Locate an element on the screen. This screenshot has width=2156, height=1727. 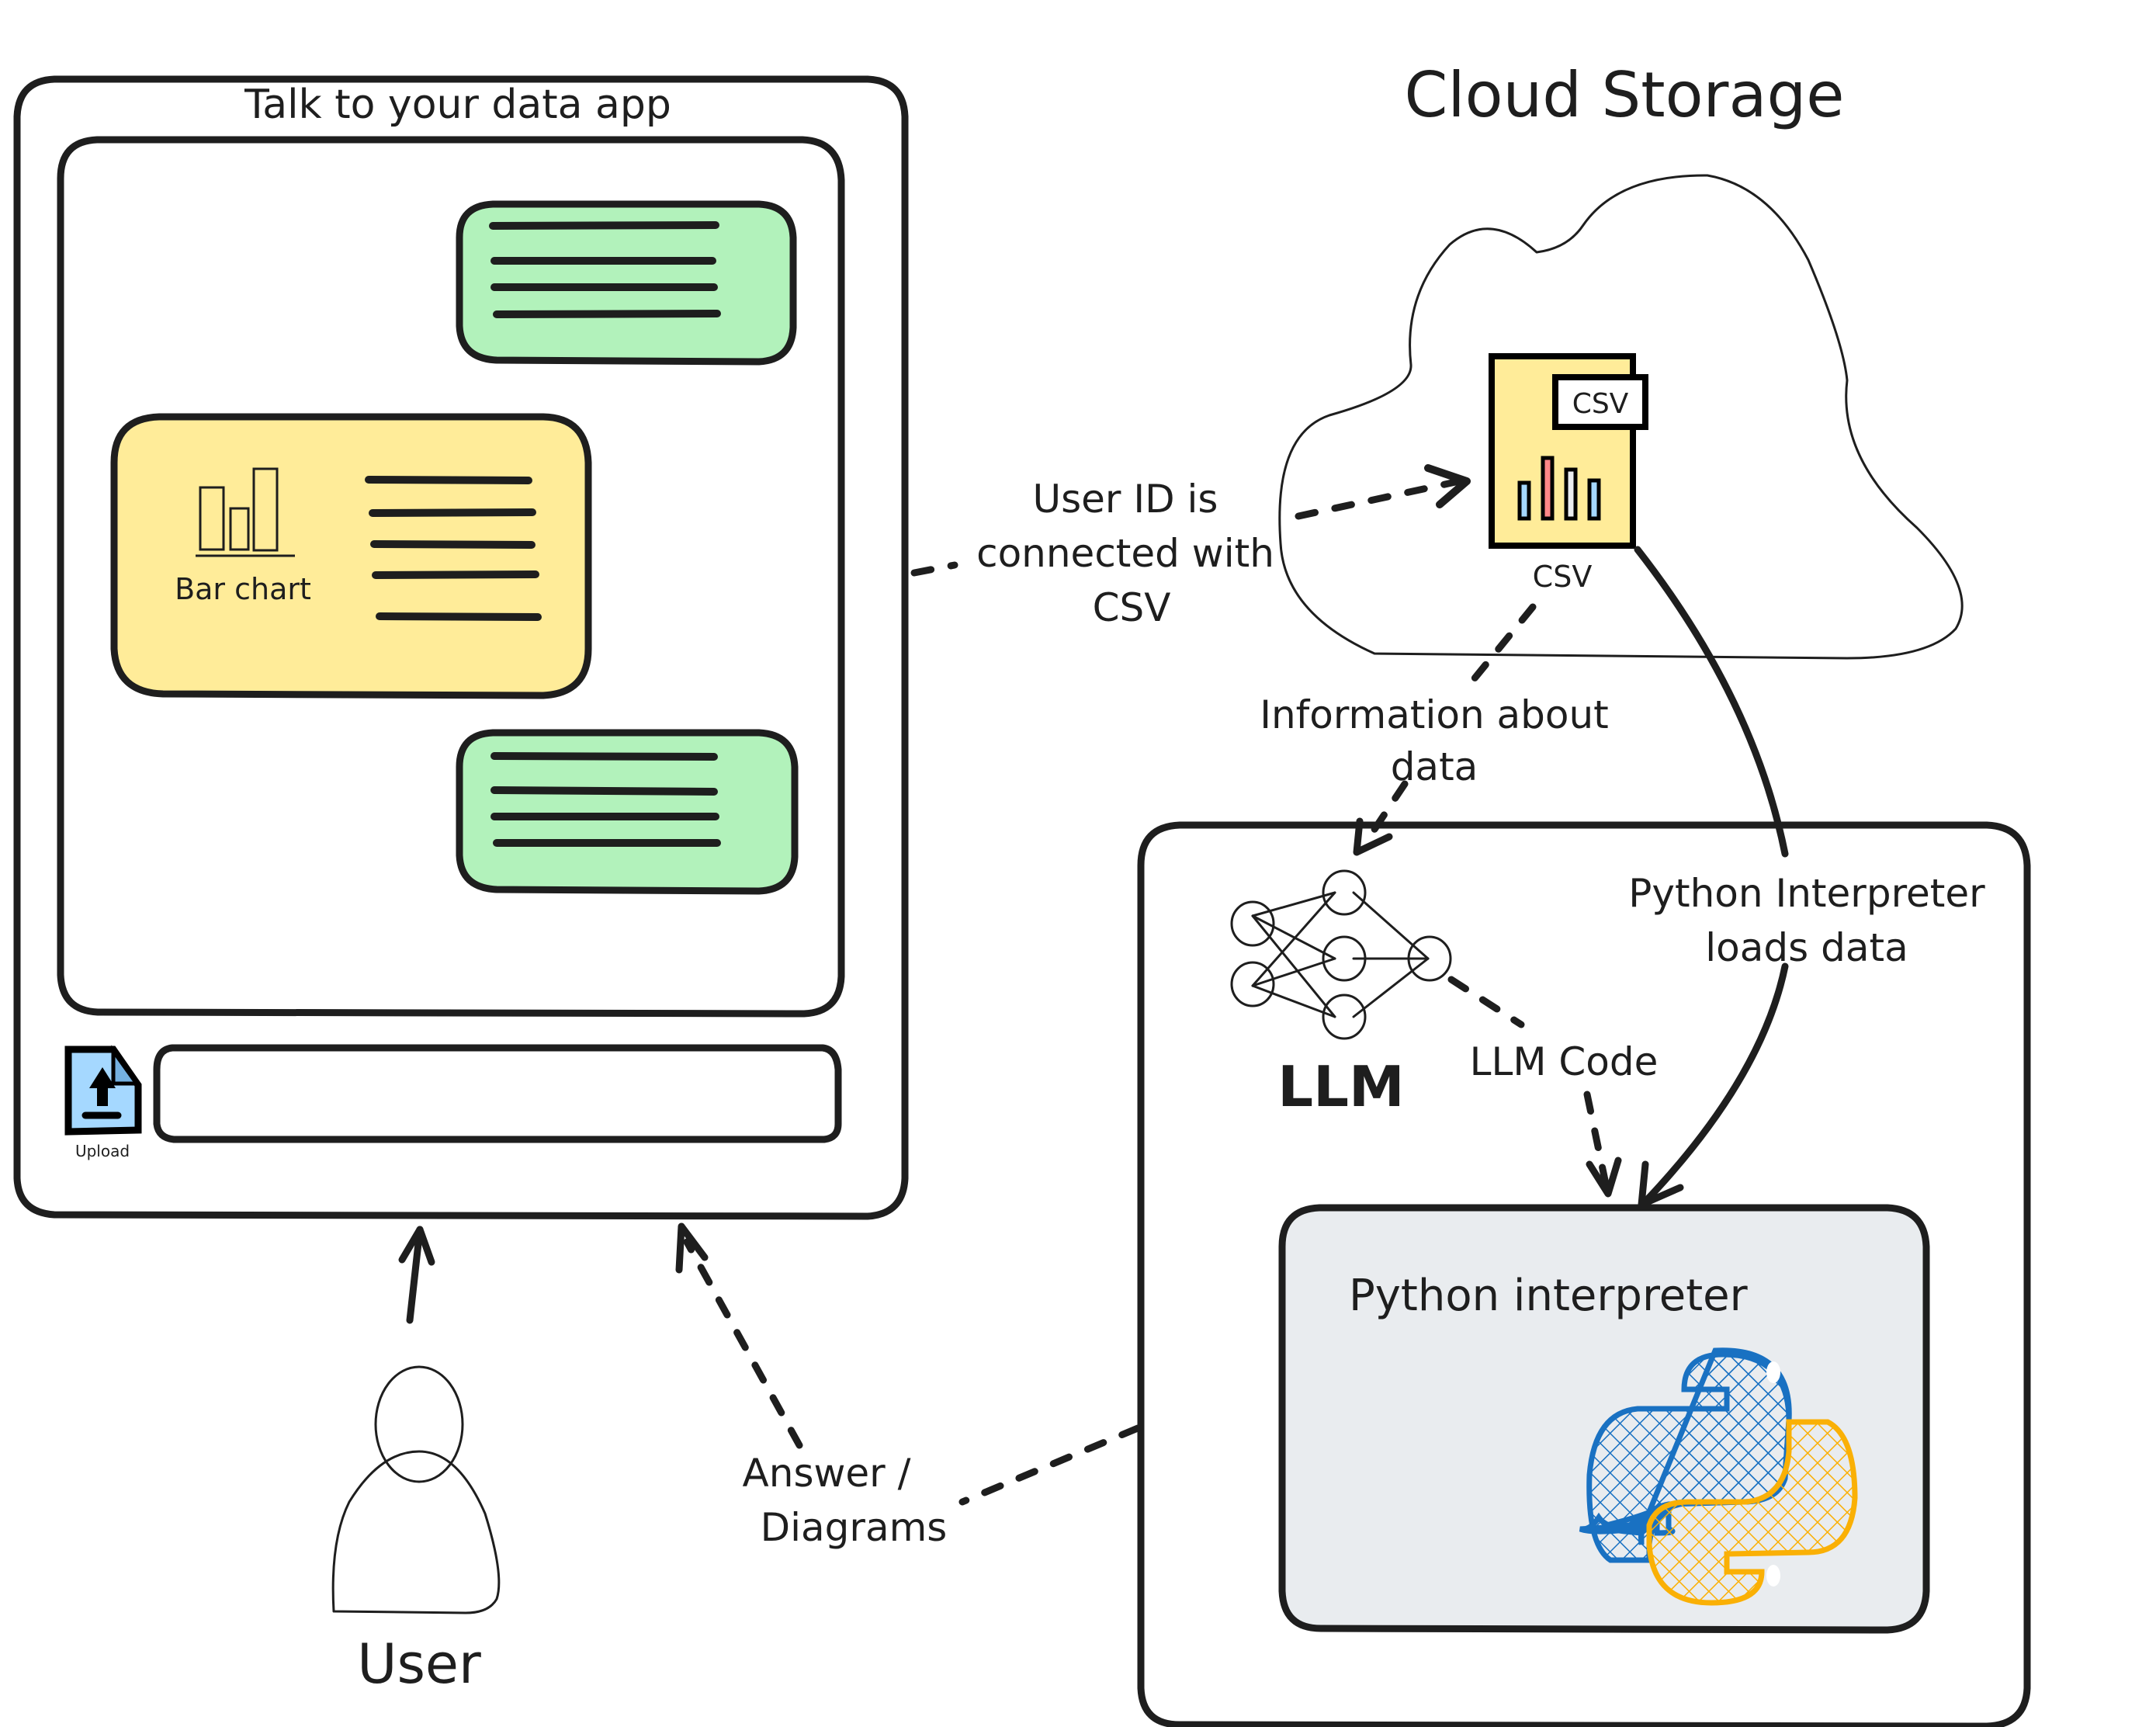
chat-input-field is located at coordinates (498, 1093).